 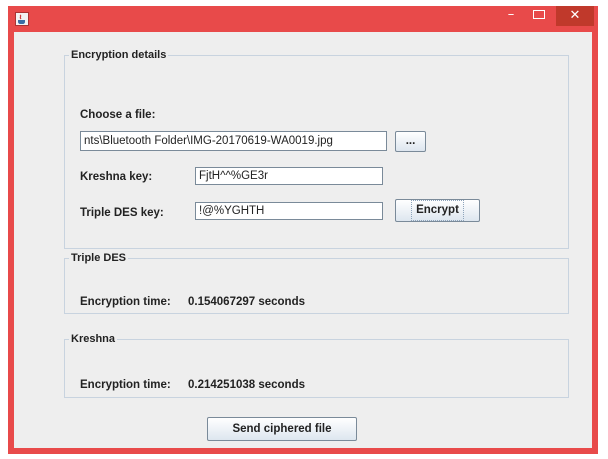 I want to click on kreshna-key-label: Kreshna key:, so click(x=116, y=177).